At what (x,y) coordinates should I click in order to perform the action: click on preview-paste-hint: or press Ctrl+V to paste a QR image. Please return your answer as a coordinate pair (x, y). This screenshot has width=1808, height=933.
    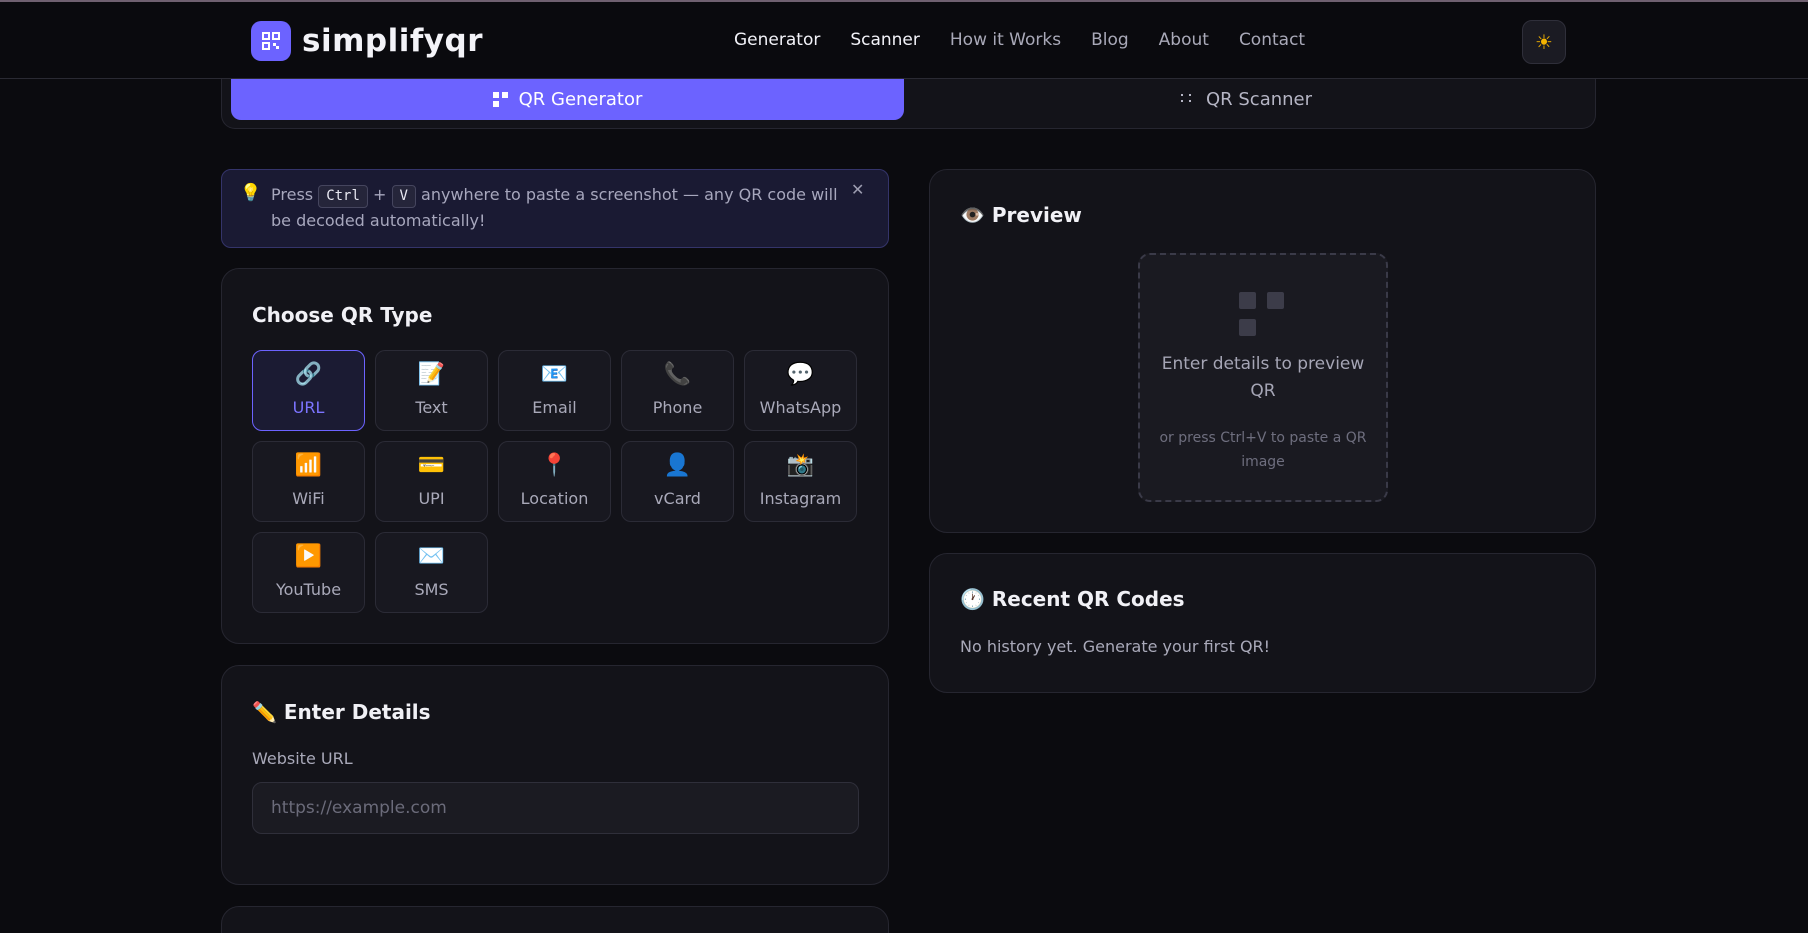
    Looking at the image, I should click on (1263, 450).